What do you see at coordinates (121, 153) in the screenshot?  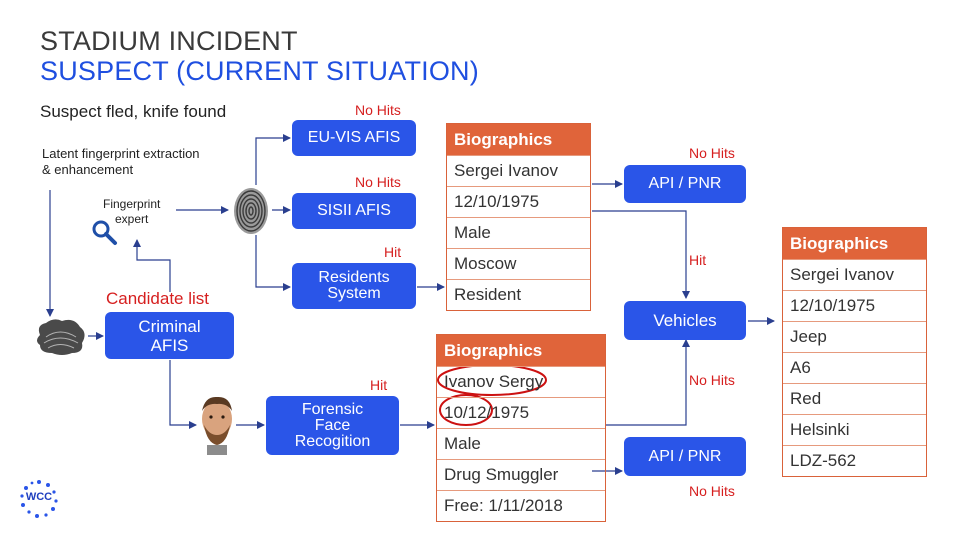 I see `latent-note-line1: Latent fingerprint extraction` at bounding box center [121, 153].